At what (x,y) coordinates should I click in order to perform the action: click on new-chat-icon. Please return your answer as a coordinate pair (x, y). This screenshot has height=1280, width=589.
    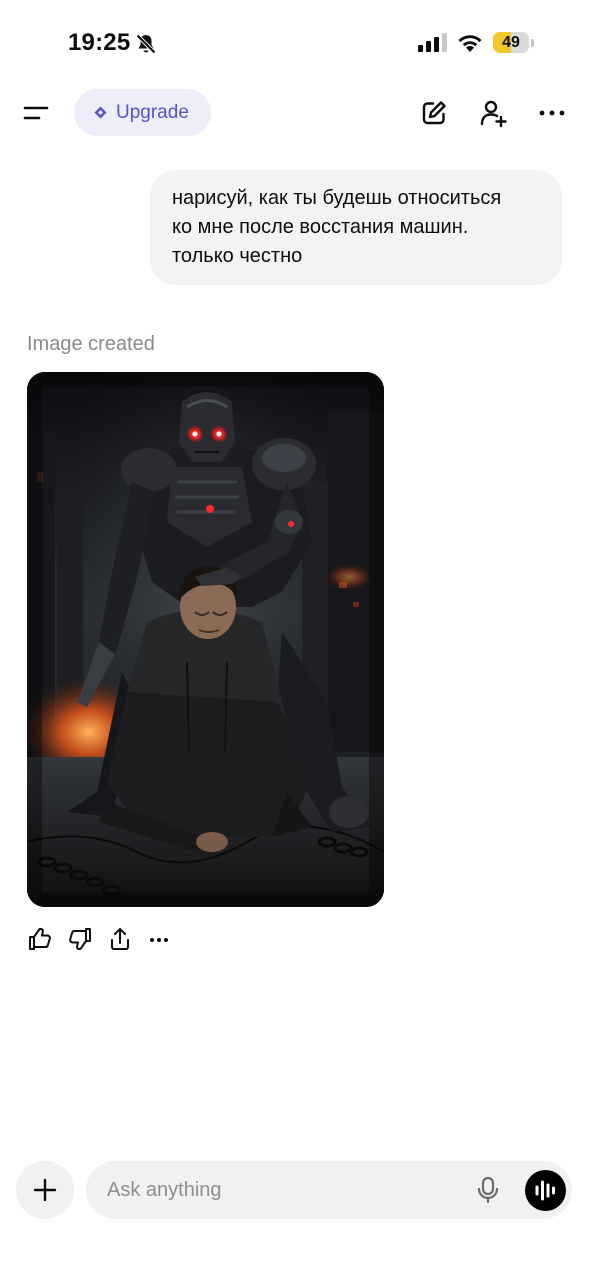
    Looking at the image, I should click on (434, 113).